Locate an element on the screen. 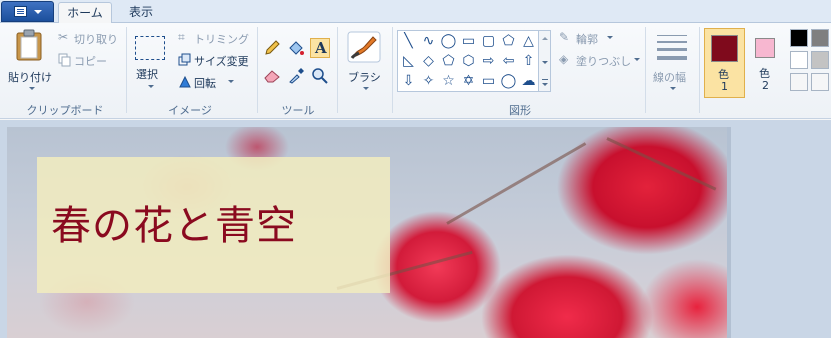  cloud-callout-shape: ☁ is located at coordinates (528, 81).